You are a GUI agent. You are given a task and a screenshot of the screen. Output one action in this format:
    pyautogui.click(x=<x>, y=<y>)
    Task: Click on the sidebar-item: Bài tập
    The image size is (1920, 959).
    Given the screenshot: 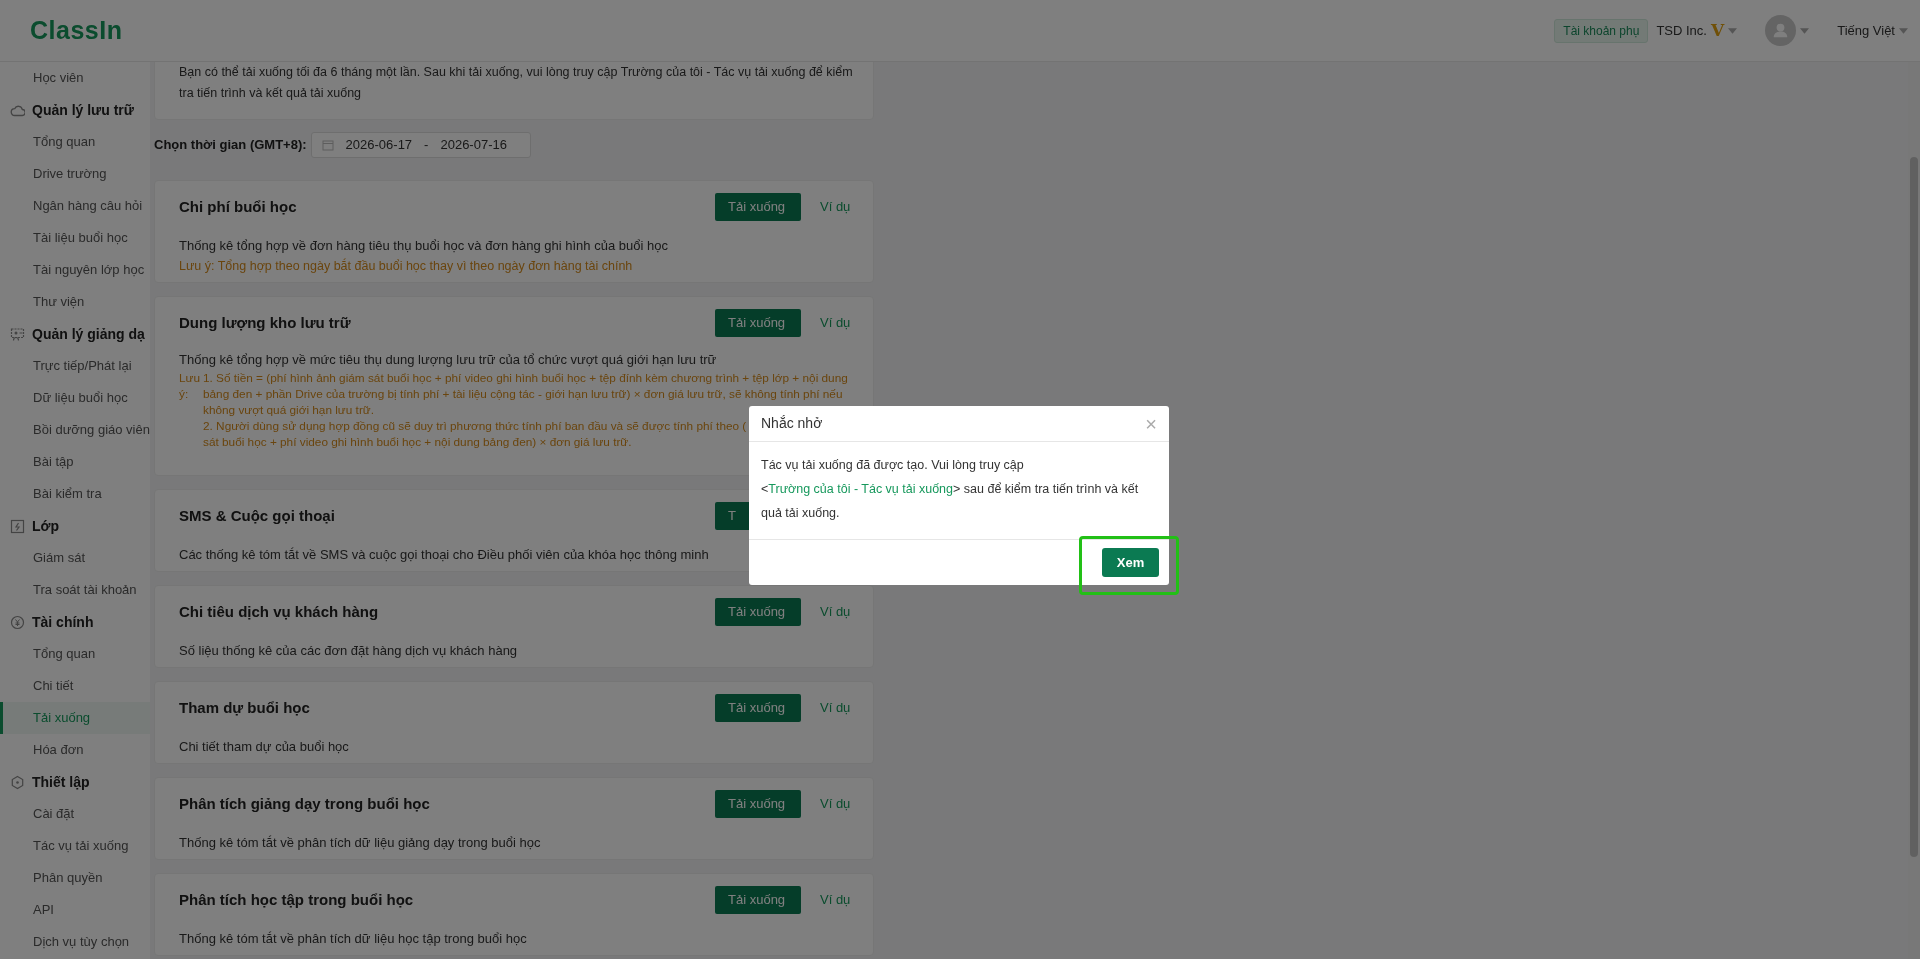 What is the action you would take?
    pyautogui.click(x=75, y=462)
    